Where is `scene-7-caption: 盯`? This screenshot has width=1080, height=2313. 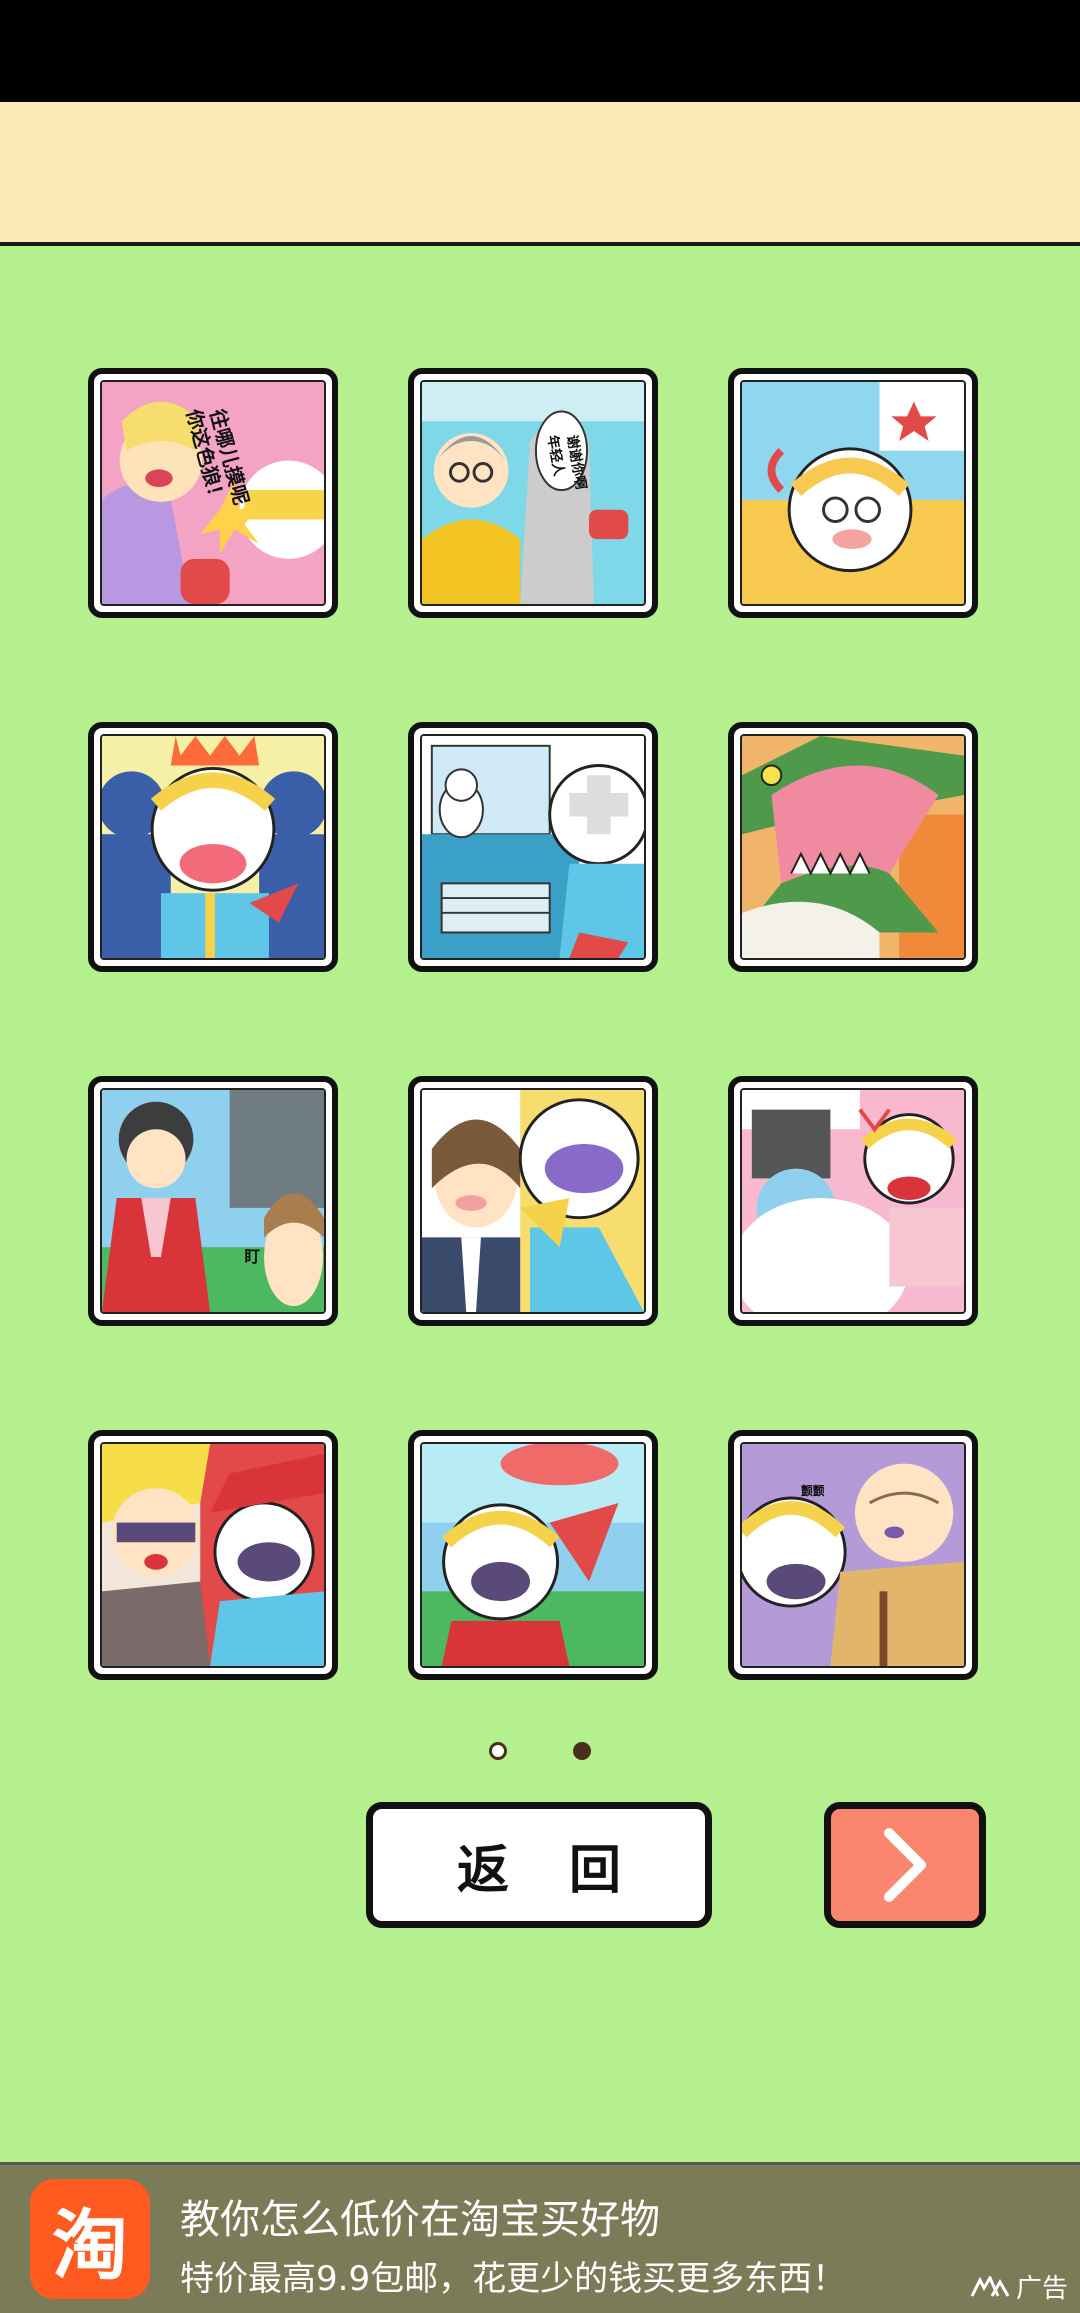
scene-7-caption: 盯 is located at coordinates (252, 1256).